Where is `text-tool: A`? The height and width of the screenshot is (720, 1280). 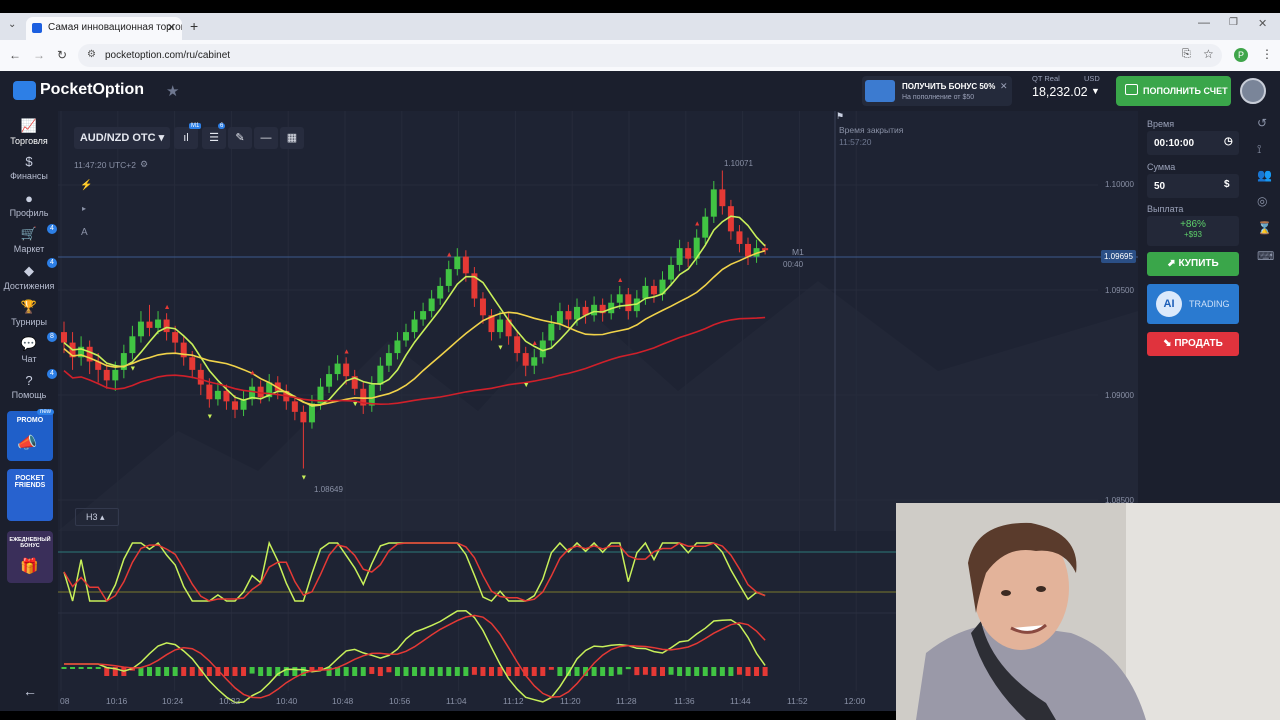 text-tool: A is located at coordinates (84, 232).